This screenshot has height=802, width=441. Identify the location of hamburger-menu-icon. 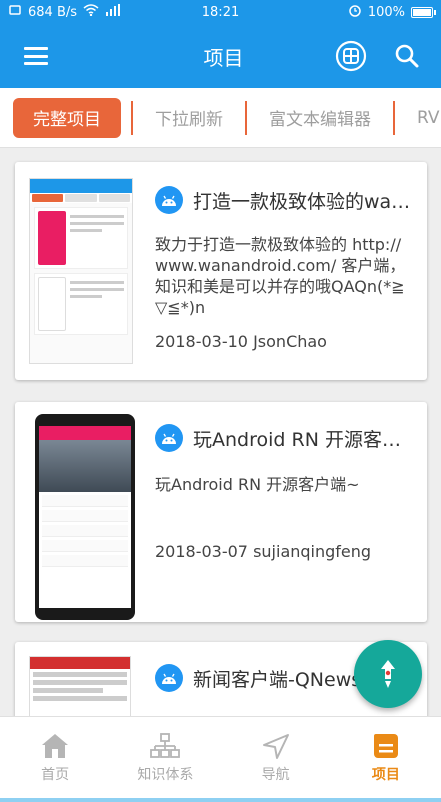
(36, 56).